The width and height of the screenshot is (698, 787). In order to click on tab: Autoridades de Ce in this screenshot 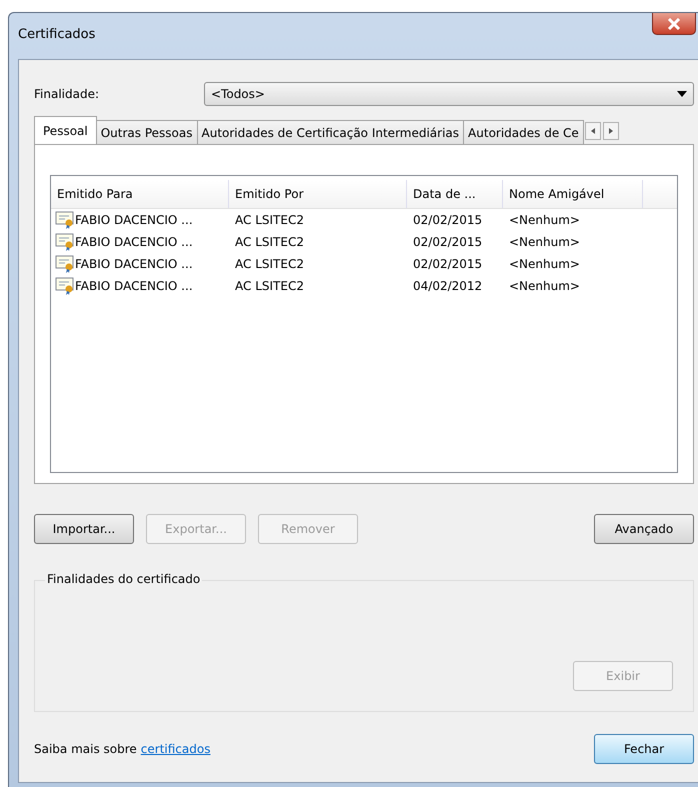, I will do `click(523, 132)`.